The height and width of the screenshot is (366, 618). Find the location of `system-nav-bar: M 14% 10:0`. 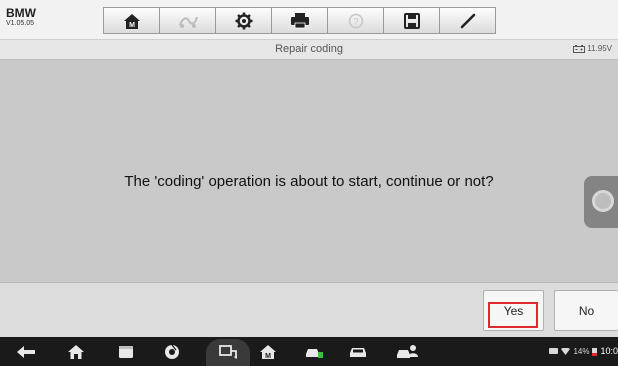

system-nav-bar: M 14% 10:0 is located at coordinates (309, 351).